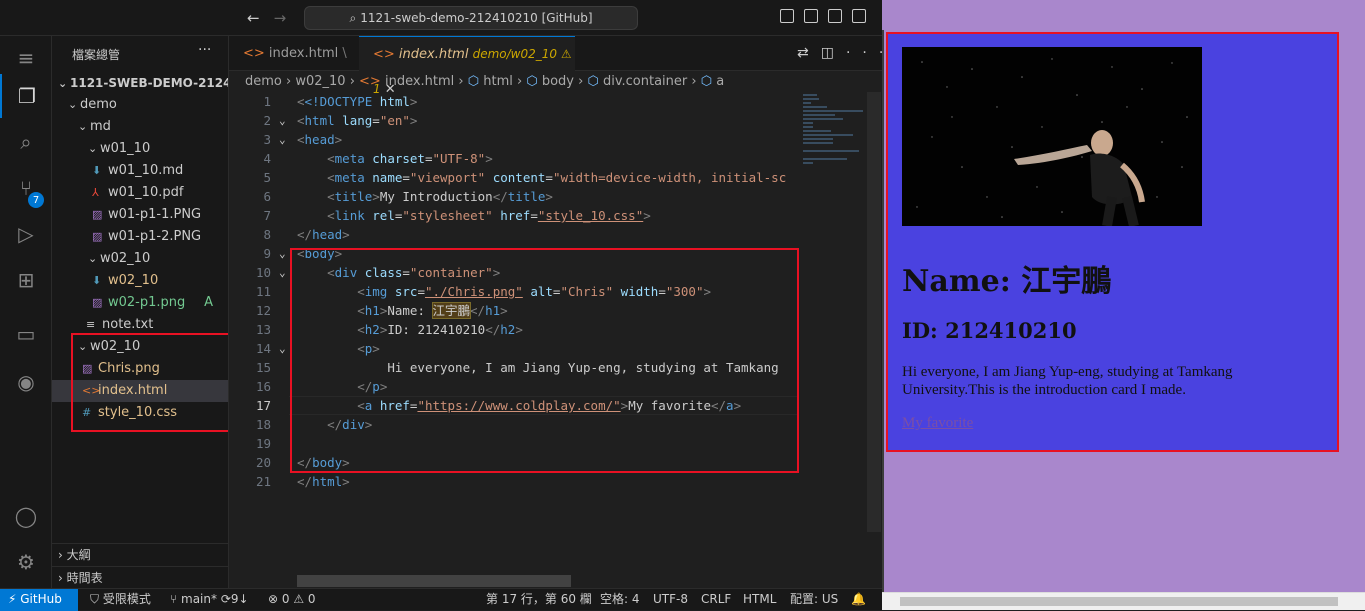 This screenshot has width=1365, height=611. Describe the element at coordinates (344, 53) in the screenshot. I see `tab-desc: \` at that location.